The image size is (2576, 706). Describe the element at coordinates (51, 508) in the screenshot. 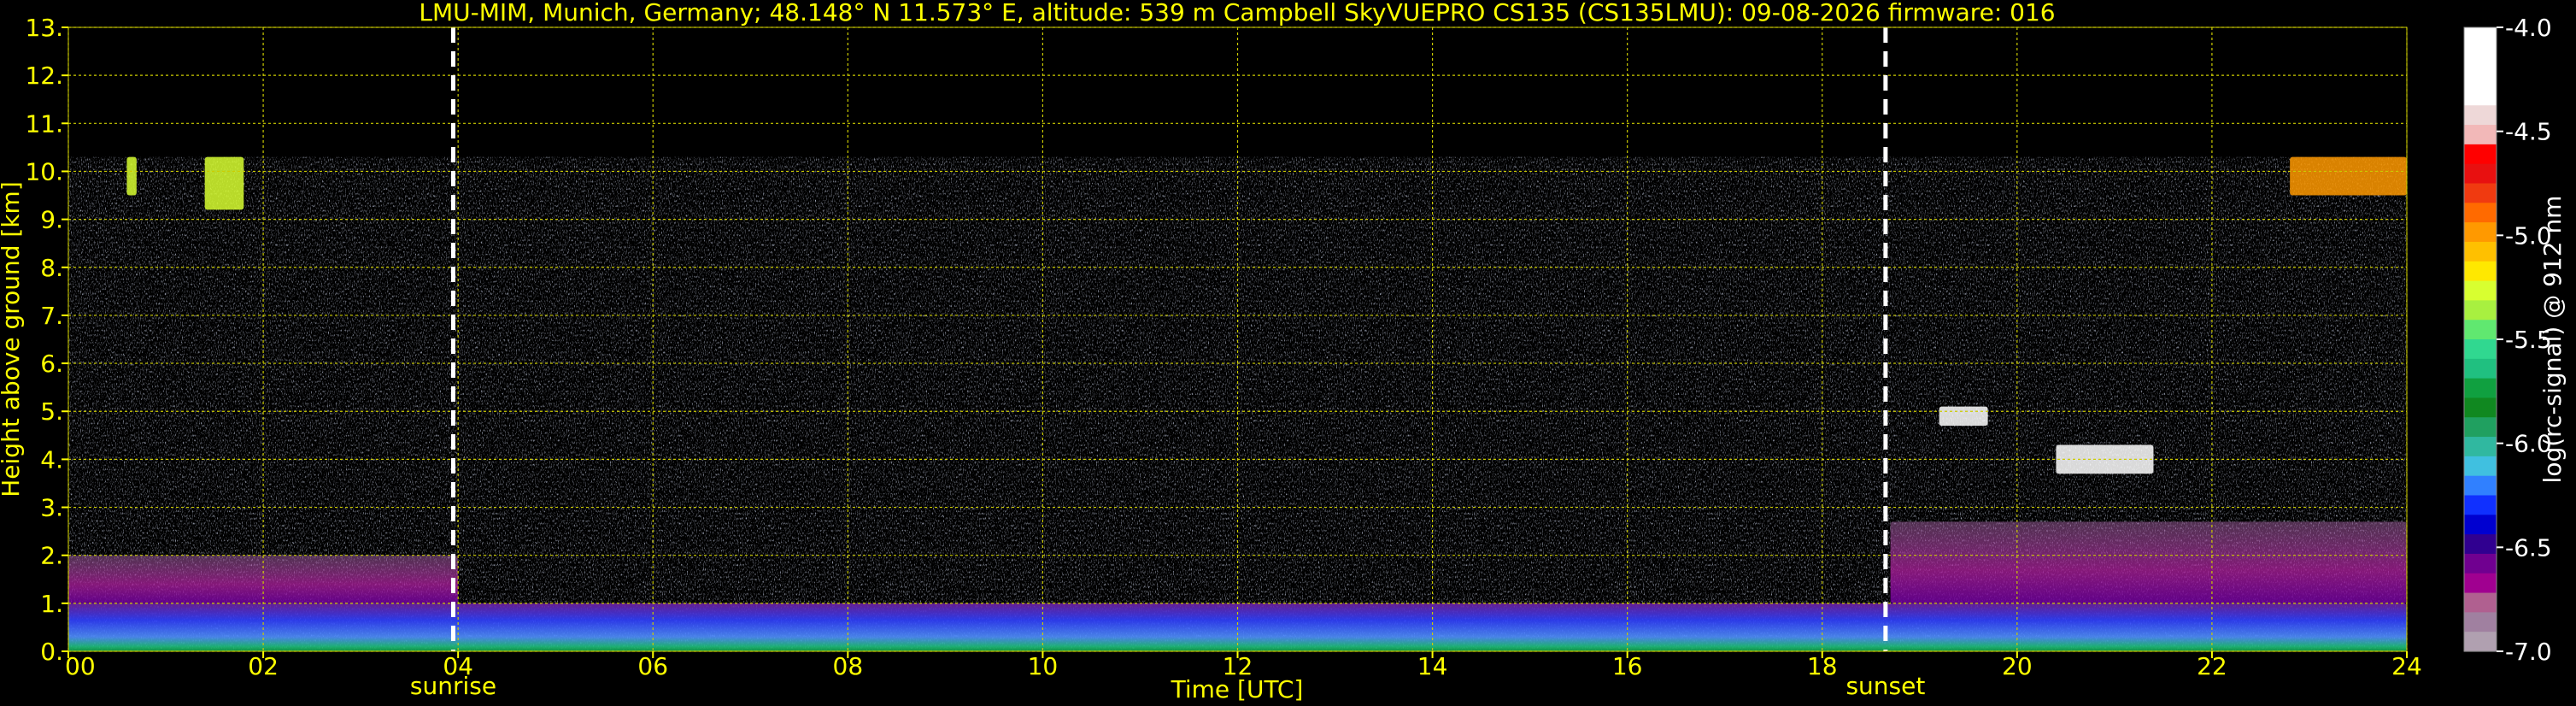

I see `y-tick-label: 3.` at that location.